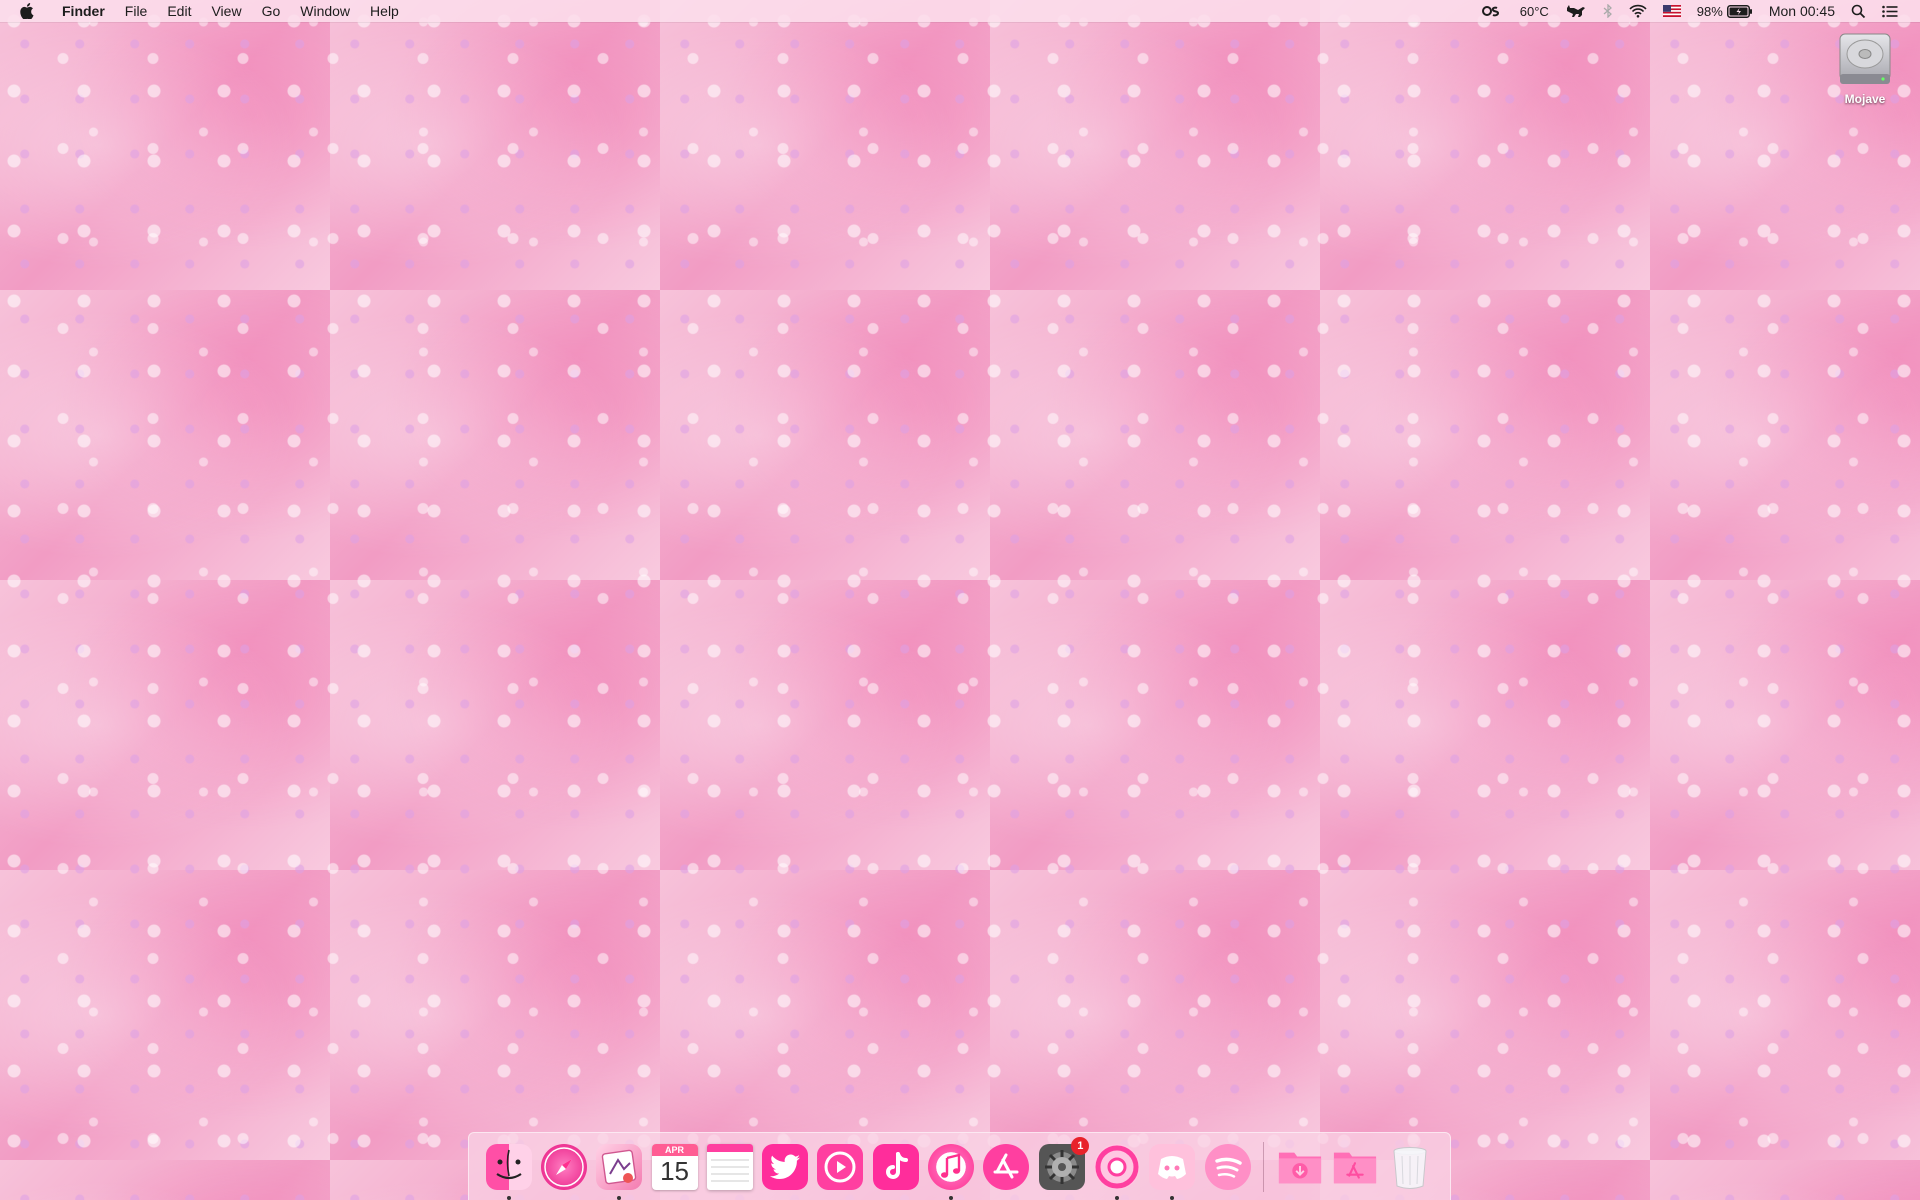 The height and width of the screenshot is (1200, 1920). I want to click on dock-downloads-folder, so click(1299, 1167).